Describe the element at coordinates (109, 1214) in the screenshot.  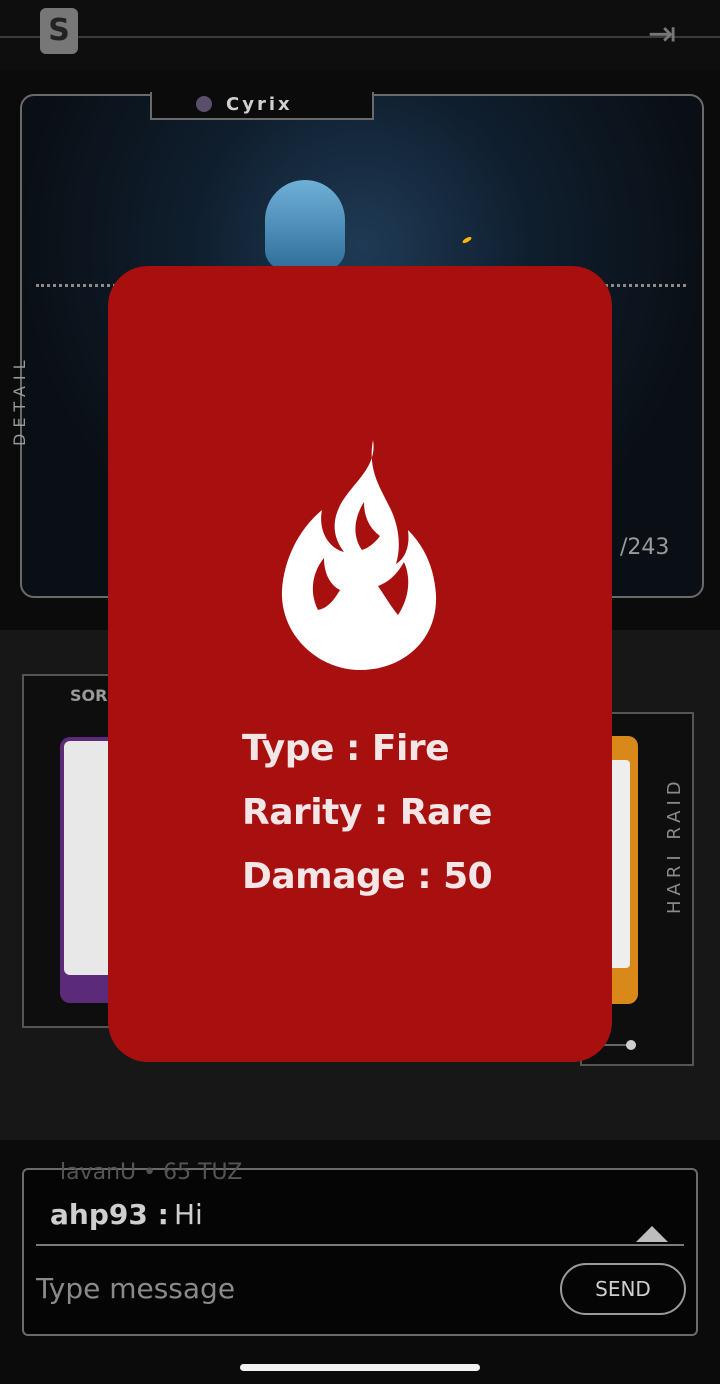
I see `chat-username: ahp93 :` at that location.